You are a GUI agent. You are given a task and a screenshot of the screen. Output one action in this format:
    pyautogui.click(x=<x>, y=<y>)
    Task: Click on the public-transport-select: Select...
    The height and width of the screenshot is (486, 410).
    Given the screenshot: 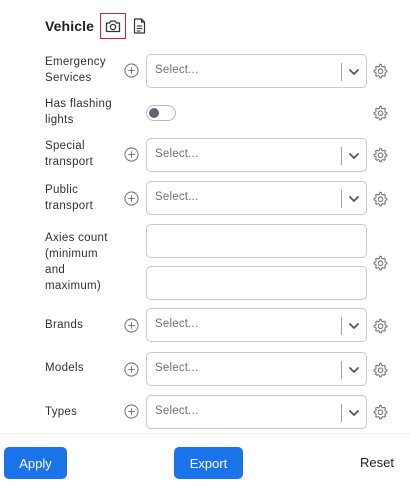 What is the action you would take?
    pyautogui.click(x=256, y=198)
    